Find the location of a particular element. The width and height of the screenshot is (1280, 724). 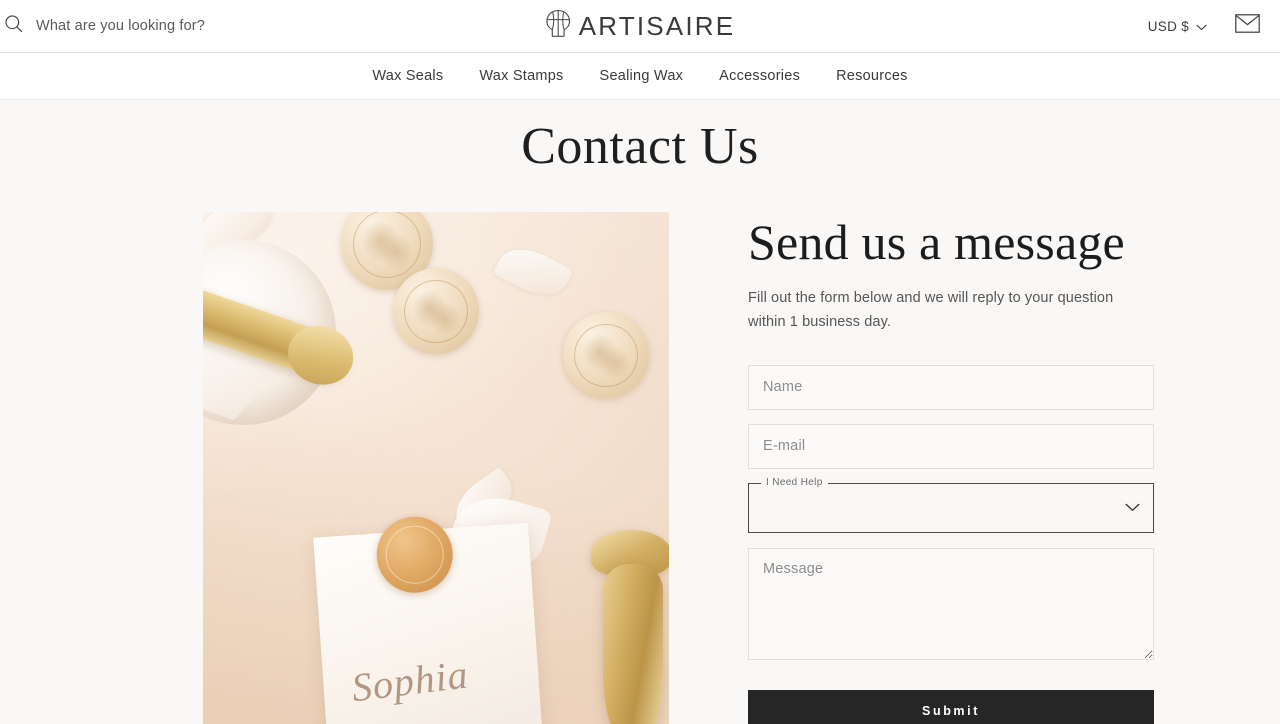

brand-wordmark: ARTISAIRE is located at coordinates (657, 26).